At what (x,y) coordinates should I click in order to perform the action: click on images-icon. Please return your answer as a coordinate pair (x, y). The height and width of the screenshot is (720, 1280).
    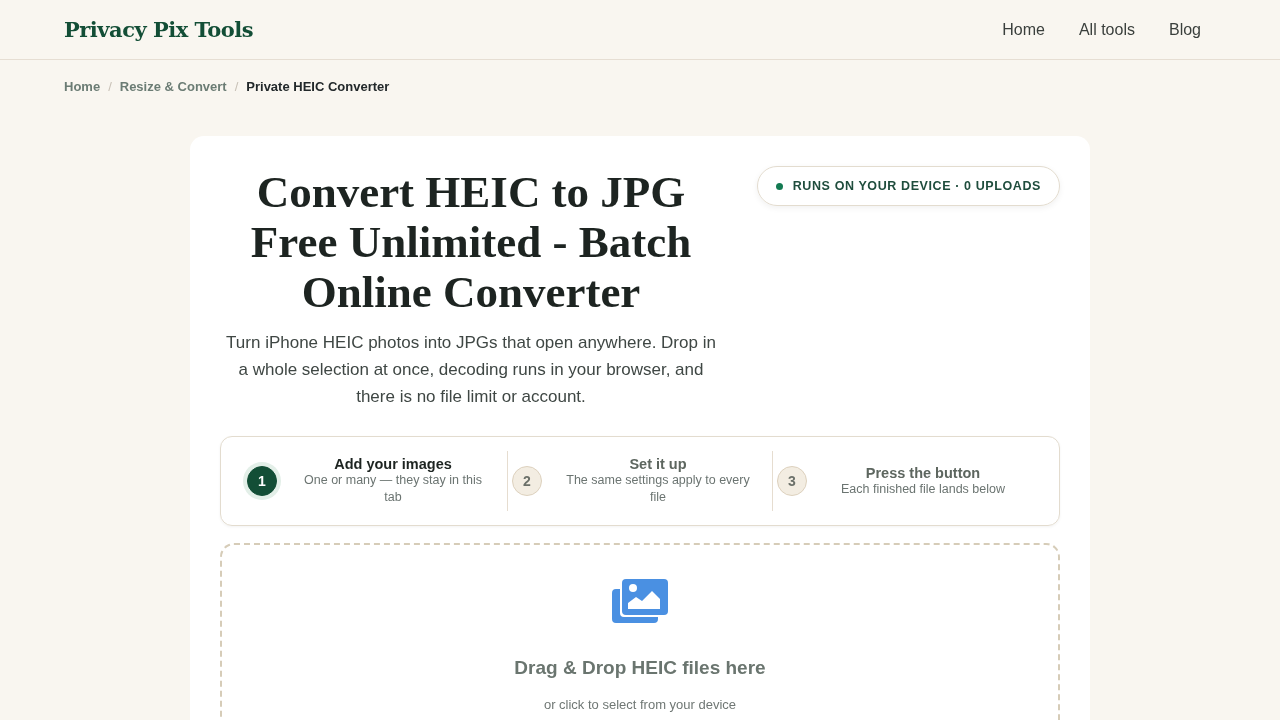
    Looking at the image, I should click on (640, 601).